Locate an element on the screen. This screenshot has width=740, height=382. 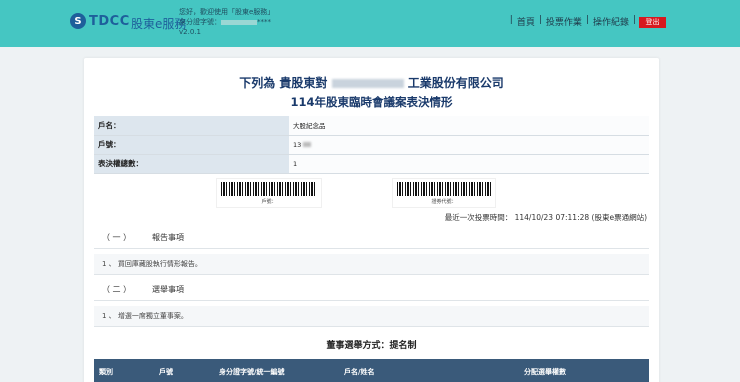
info-value: 1 is located at coordinates (469, 164).